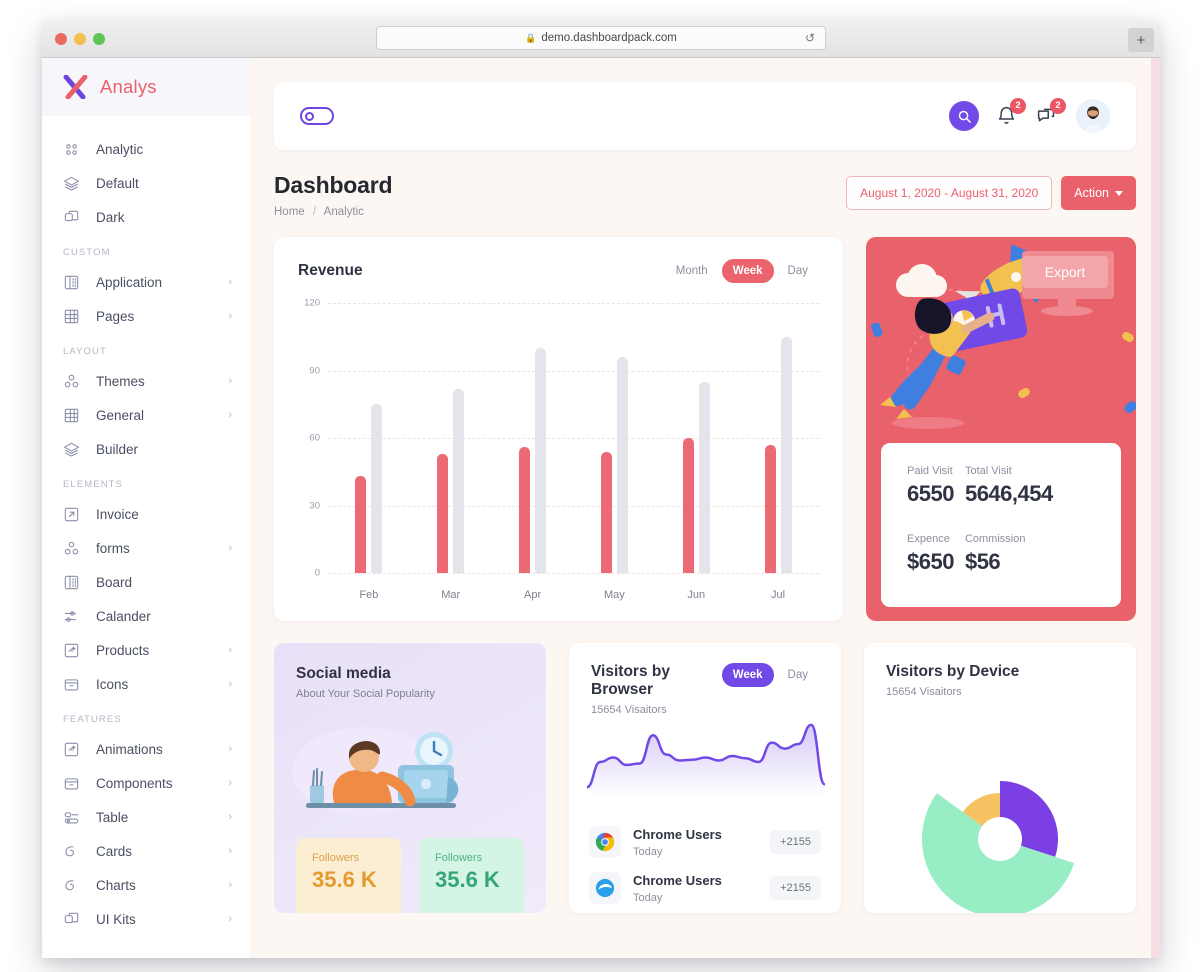 This screenshot has width=1200, height=972. What do you see at coordinates (459, 858) in the screenshot?
I see `follower-label: Followers` at bounding box center [459, 858].